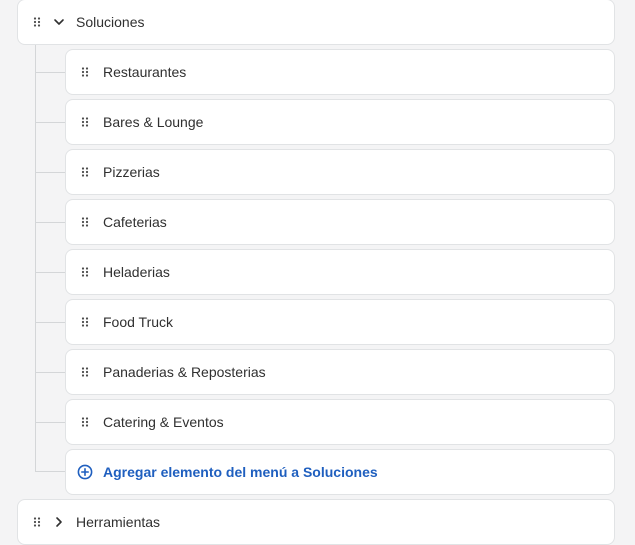 The height and width of the screenshot is (545, 635). I want to click on chevron-right-icon, so click(59, 522).